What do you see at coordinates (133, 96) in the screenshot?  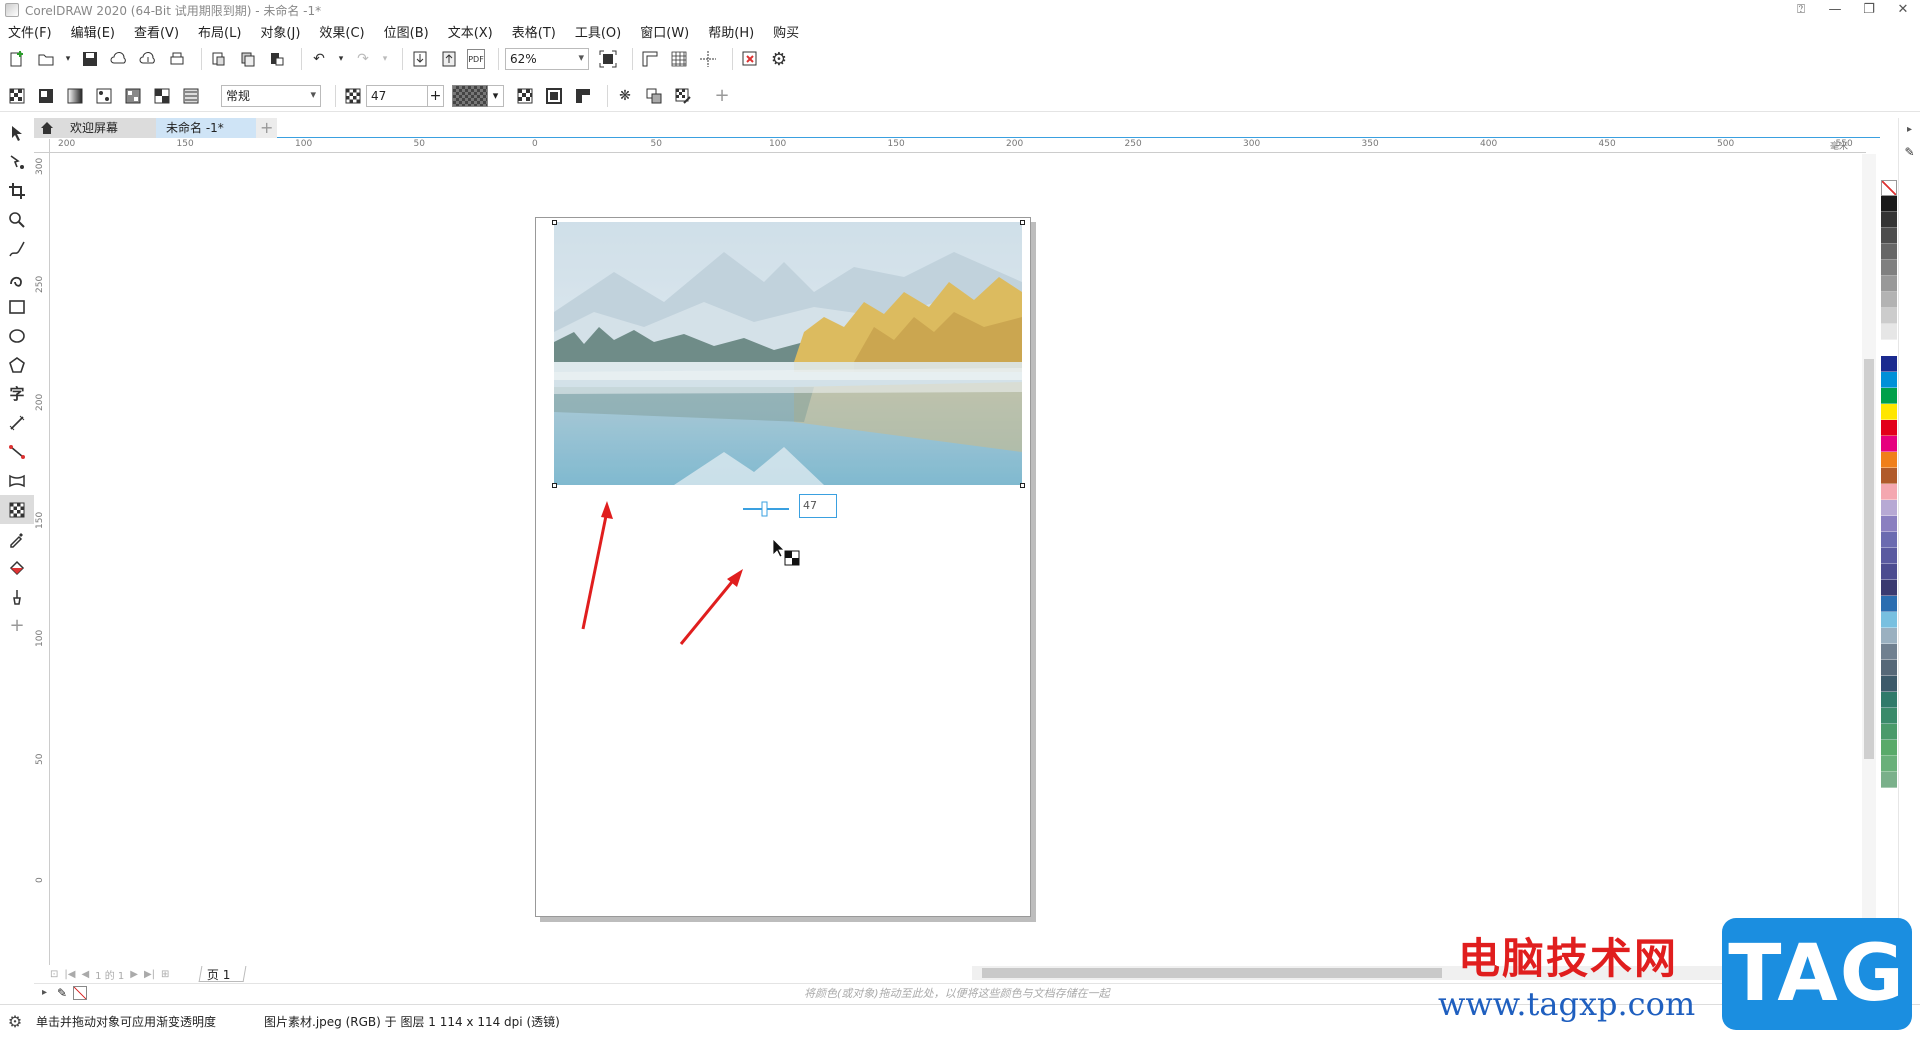 I see `bitmap-pattern-transparency-icon` at bounding box center [133, 96].